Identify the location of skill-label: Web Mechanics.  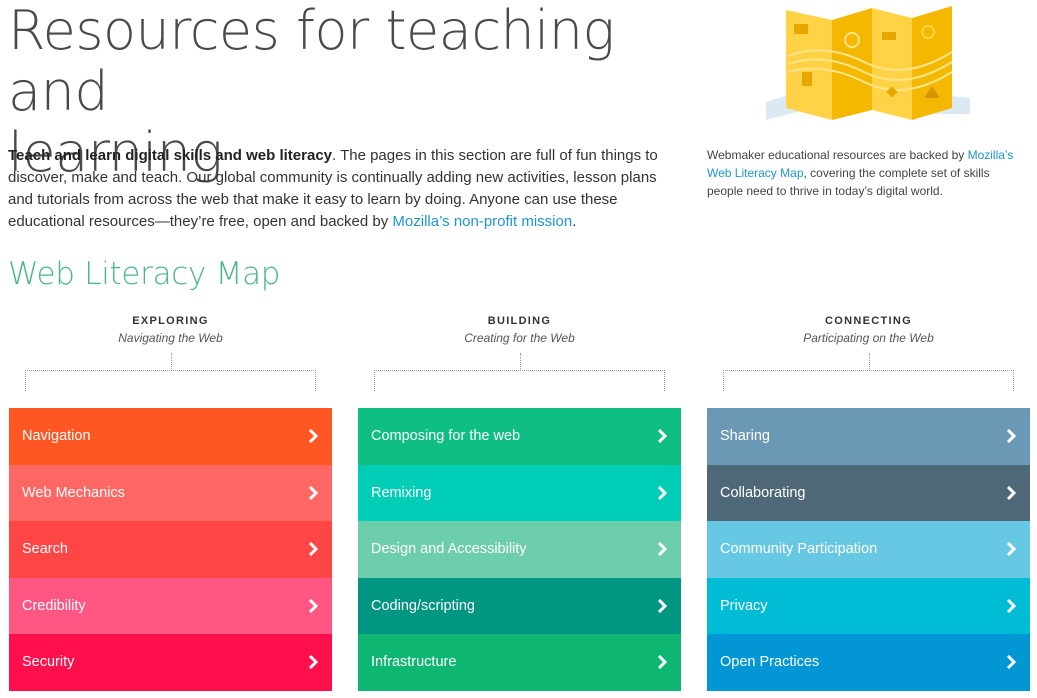
(73, 492).